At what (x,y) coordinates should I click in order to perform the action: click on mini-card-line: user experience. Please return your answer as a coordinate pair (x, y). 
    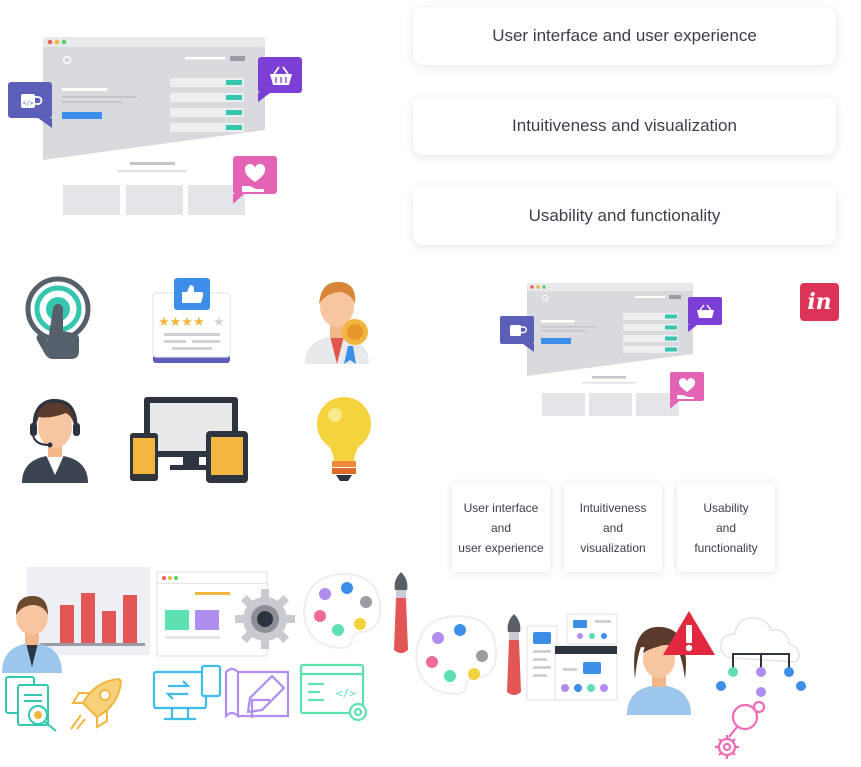
    Looking at the image, I should click on (501, 547).